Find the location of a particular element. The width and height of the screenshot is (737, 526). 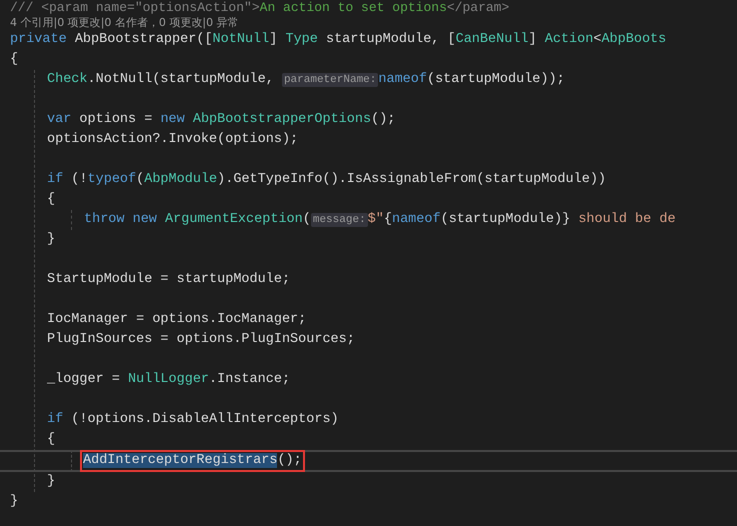

code-text: (); is located at coordinates (289, 460).